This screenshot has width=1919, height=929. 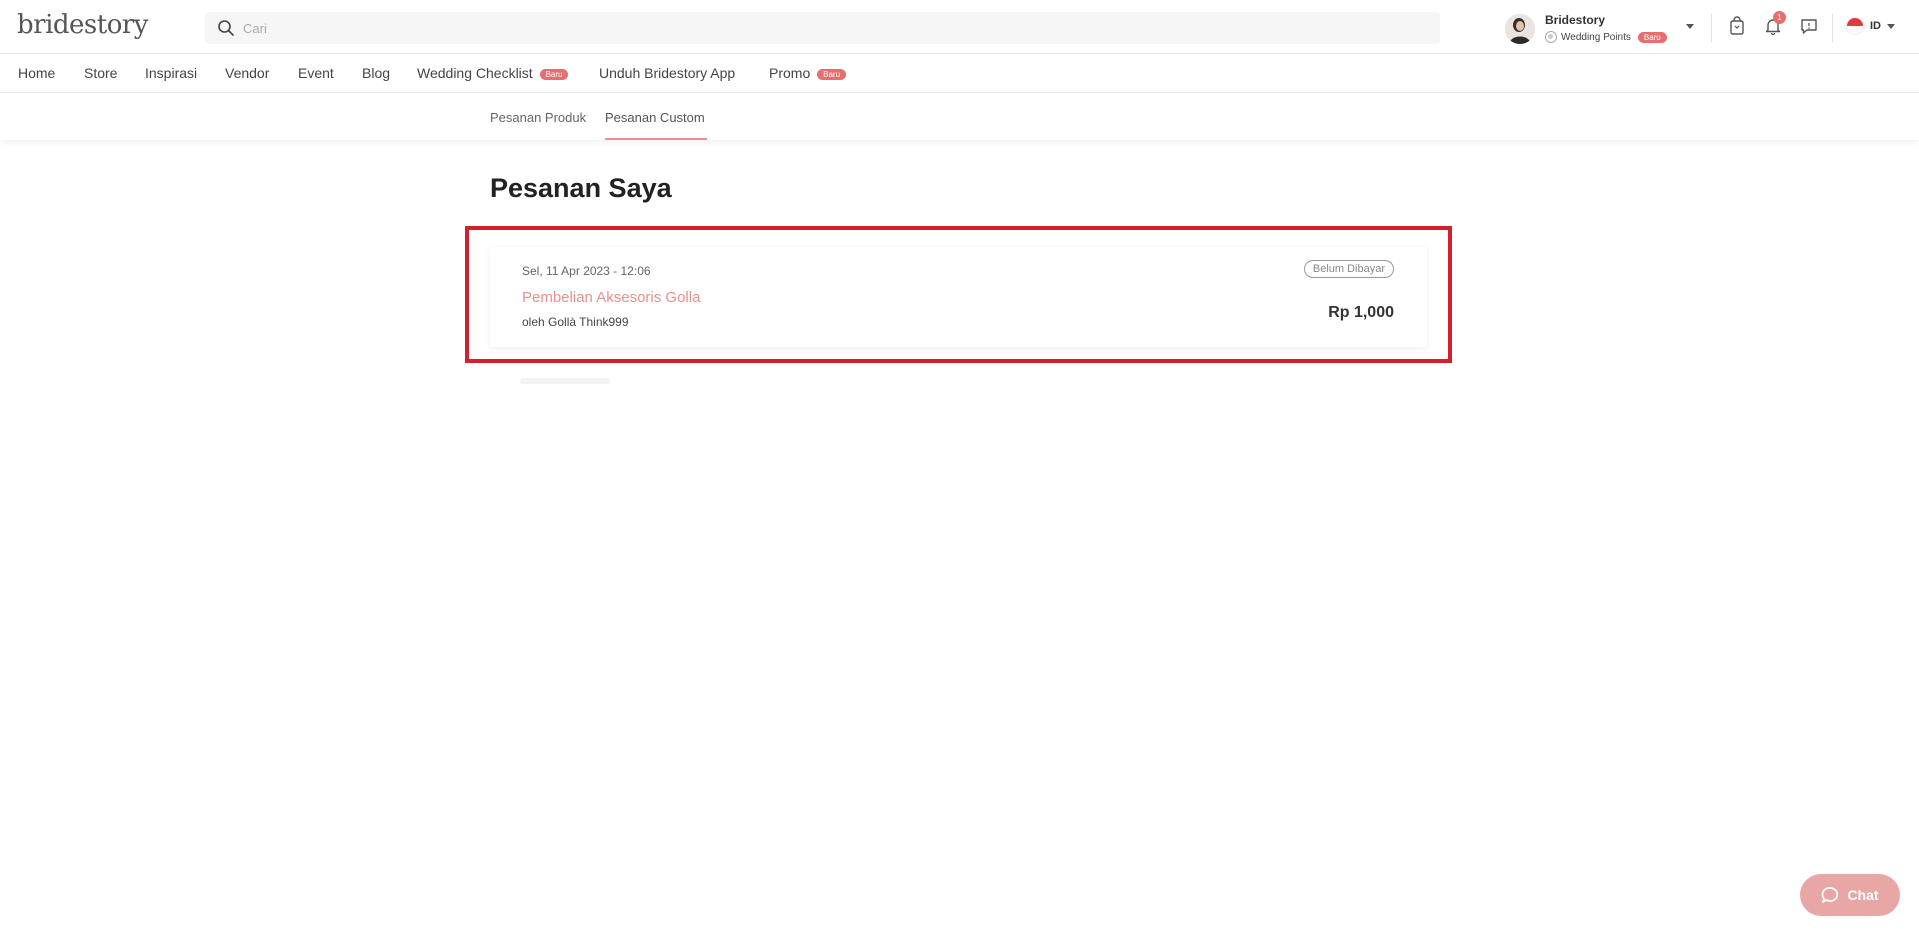 I want to click on indonesia-flag-icon, so click(x=1855, y=26).